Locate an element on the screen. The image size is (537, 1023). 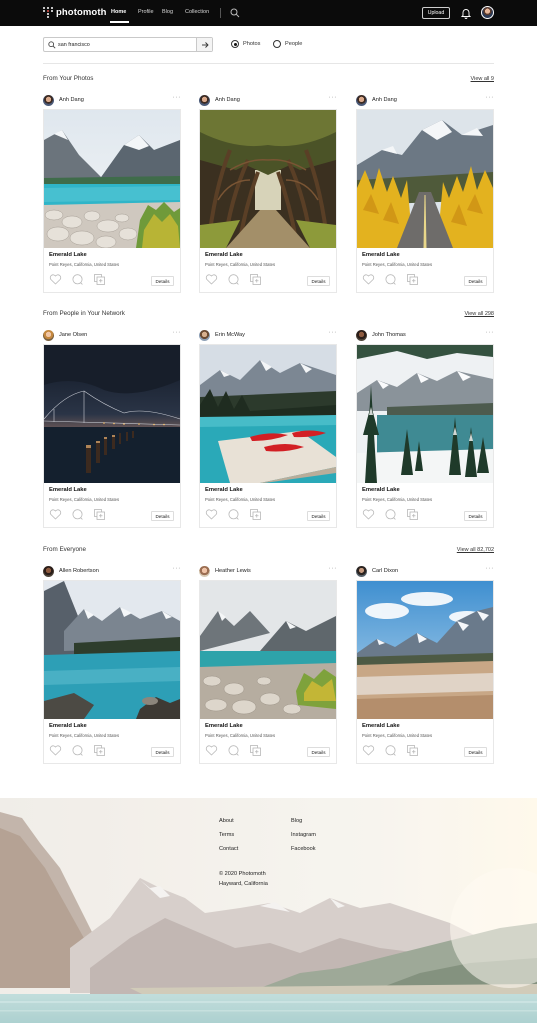
view-all-link: View all 298 is located at coordinates (479, 314).